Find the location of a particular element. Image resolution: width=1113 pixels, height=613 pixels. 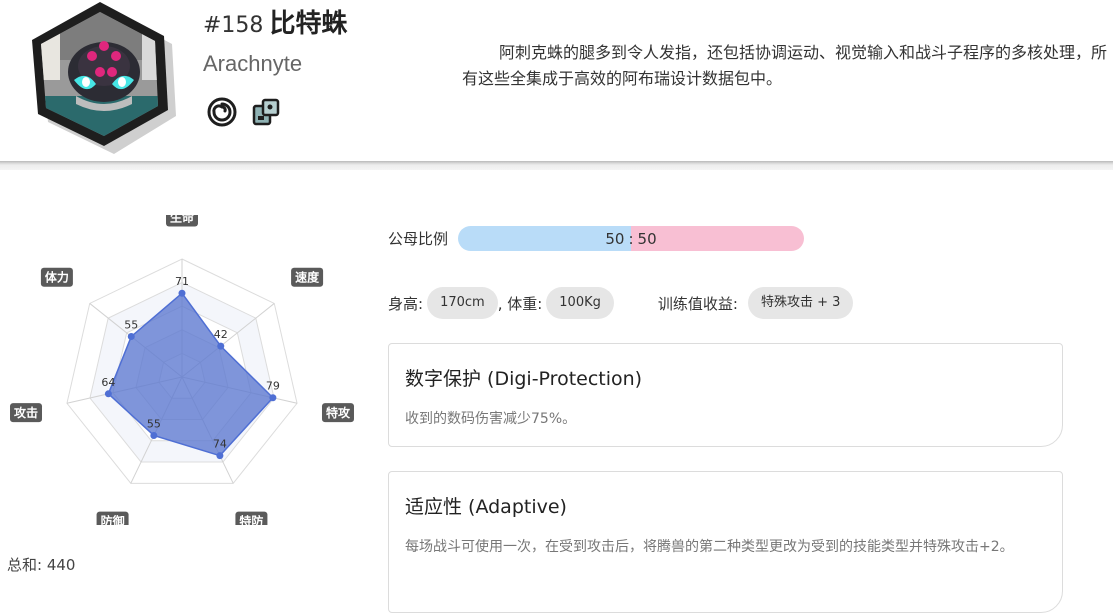

radar-value-label: 42 is located at coordinates (221, 334).